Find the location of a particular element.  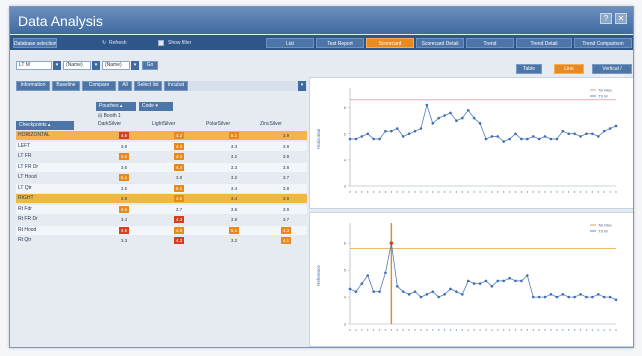

model-select: LT M is located at coordinates (34, 65).